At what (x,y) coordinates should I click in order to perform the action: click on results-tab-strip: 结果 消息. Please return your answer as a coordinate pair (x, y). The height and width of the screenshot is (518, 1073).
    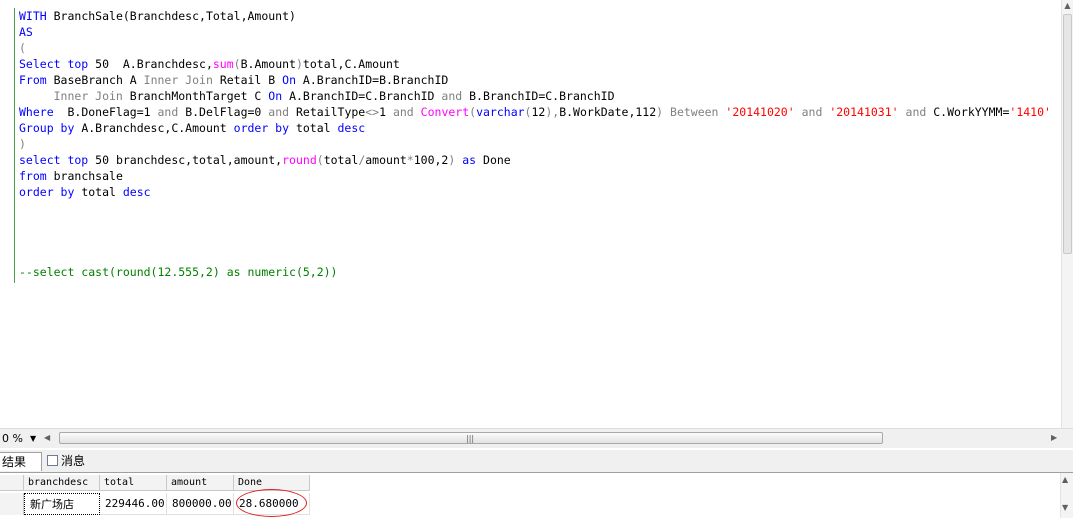
    Looking at the image, I should click on (536, 461).